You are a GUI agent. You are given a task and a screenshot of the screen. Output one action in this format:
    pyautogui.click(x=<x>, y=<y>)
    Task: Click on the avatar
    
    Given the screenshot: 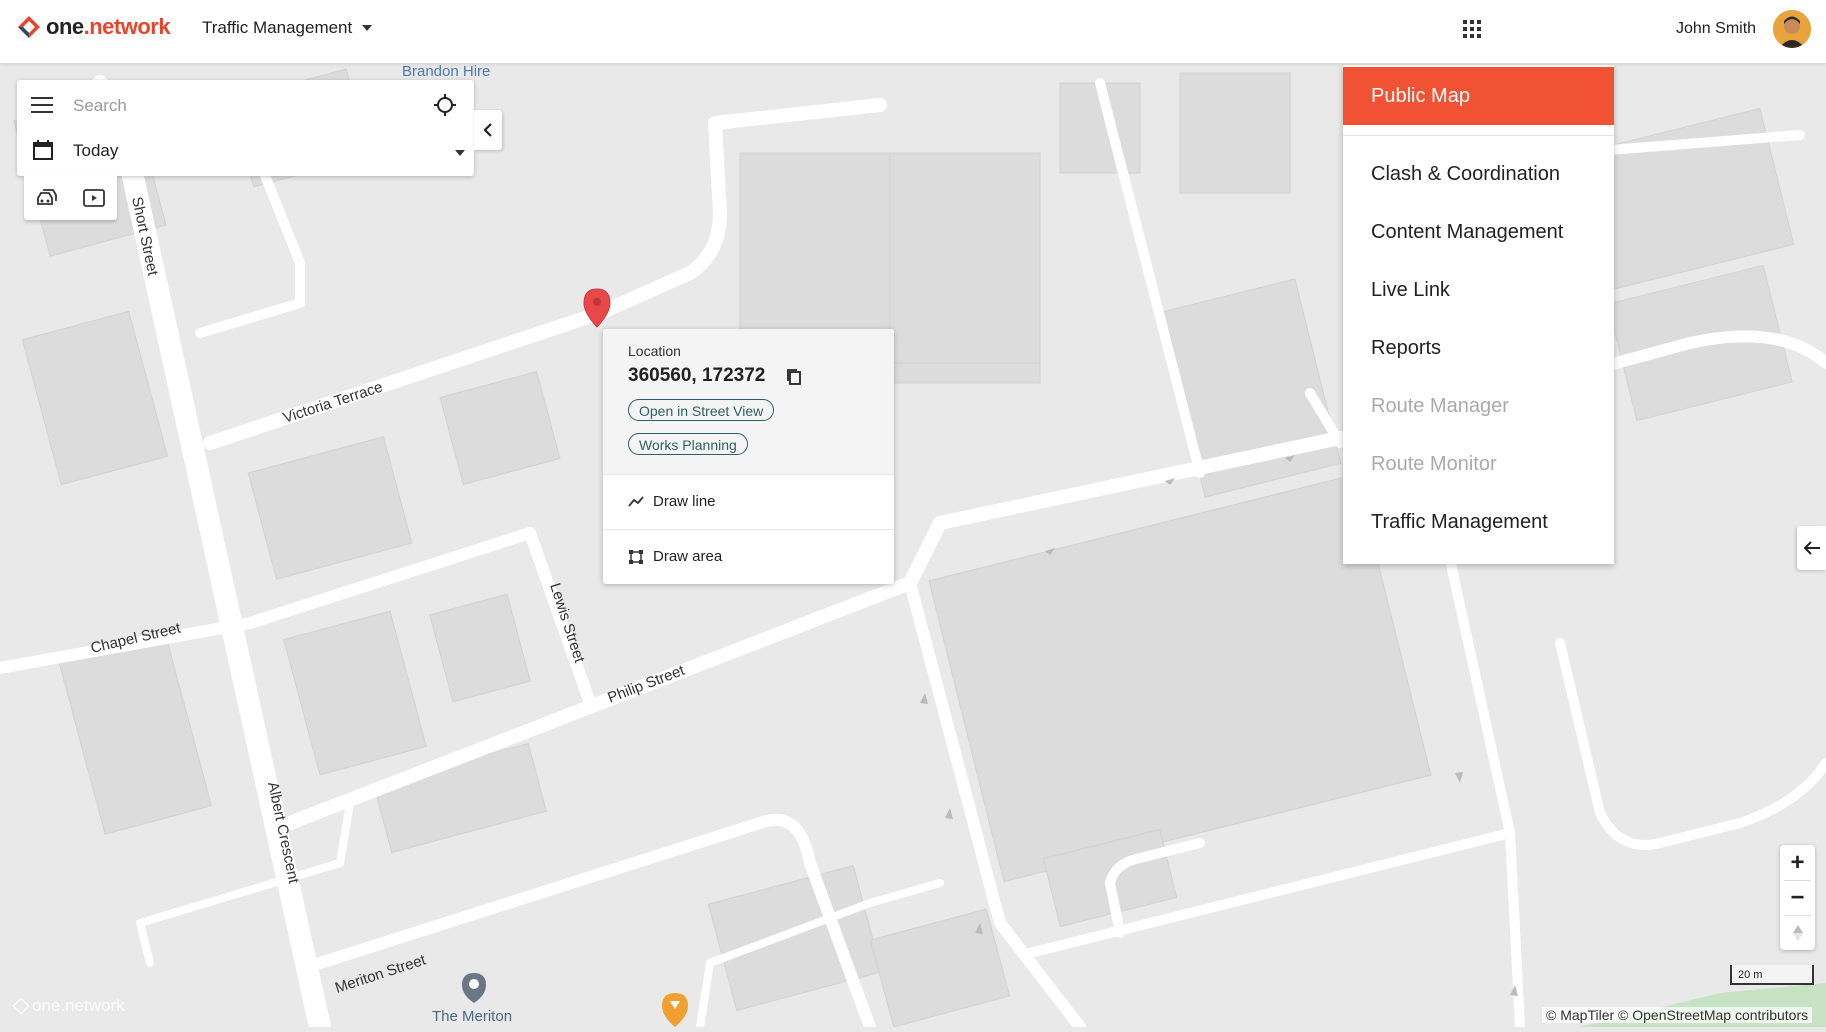 What is the action you would take?
    pyautogui.click(x=1792, y=29)
    